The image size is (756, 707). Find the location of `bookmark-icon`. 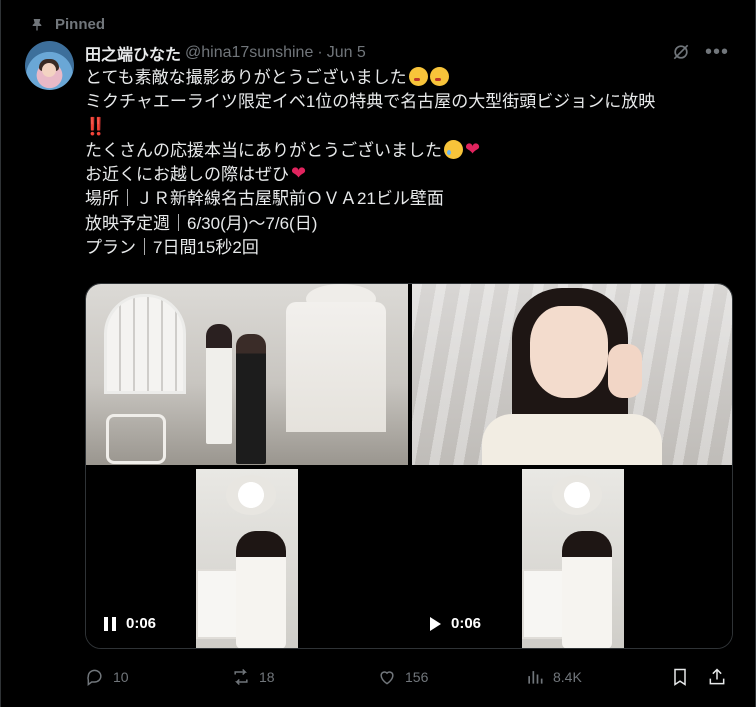

bookmark-icon is located at coordinates (680, 677).